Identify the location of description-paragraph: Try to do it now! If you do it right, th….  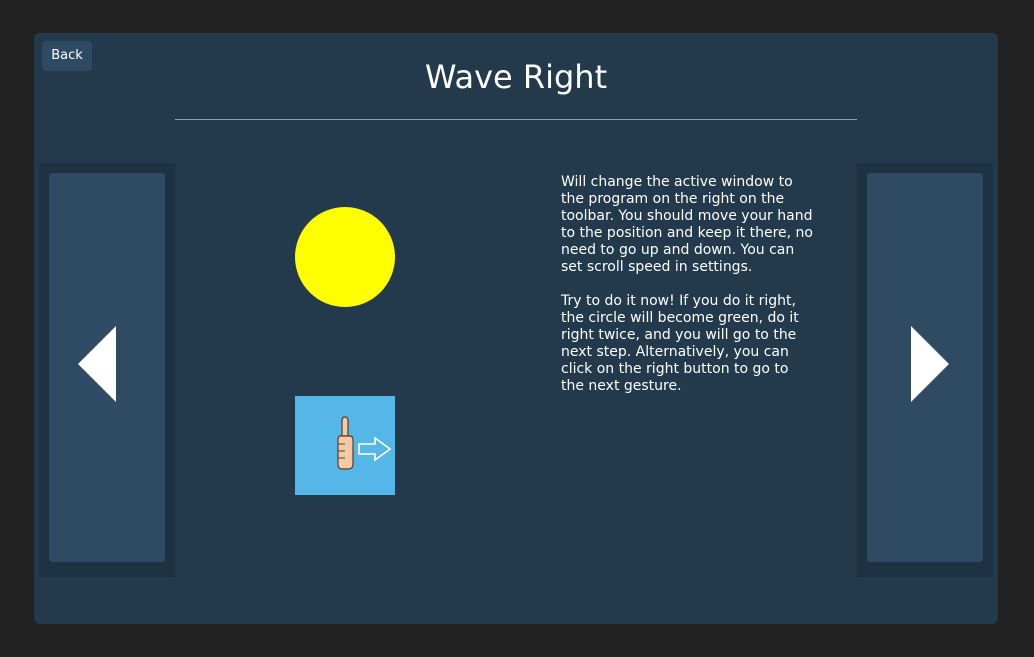
(680, 343).